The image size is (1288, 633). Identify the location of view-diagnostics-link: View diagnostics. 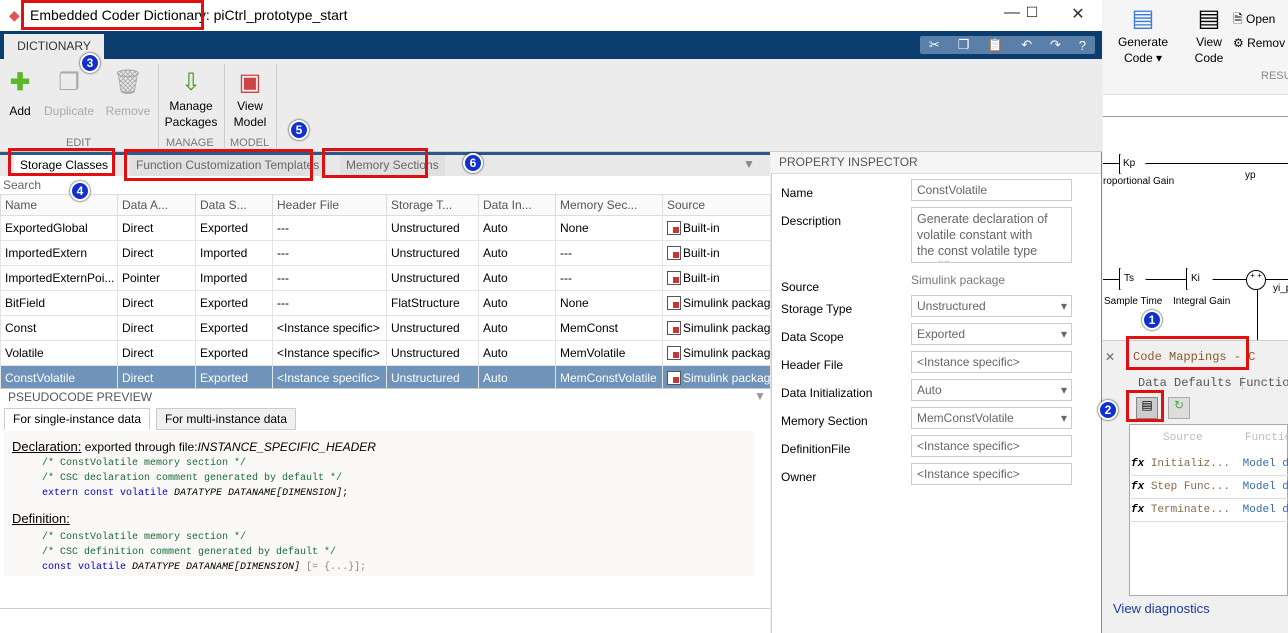
(1161, 608).